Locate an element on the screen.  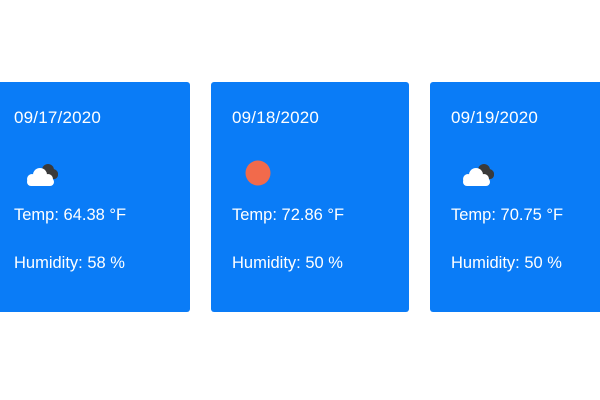
forecast-date: 09/18/2020 is located at coordinates (276, 117).